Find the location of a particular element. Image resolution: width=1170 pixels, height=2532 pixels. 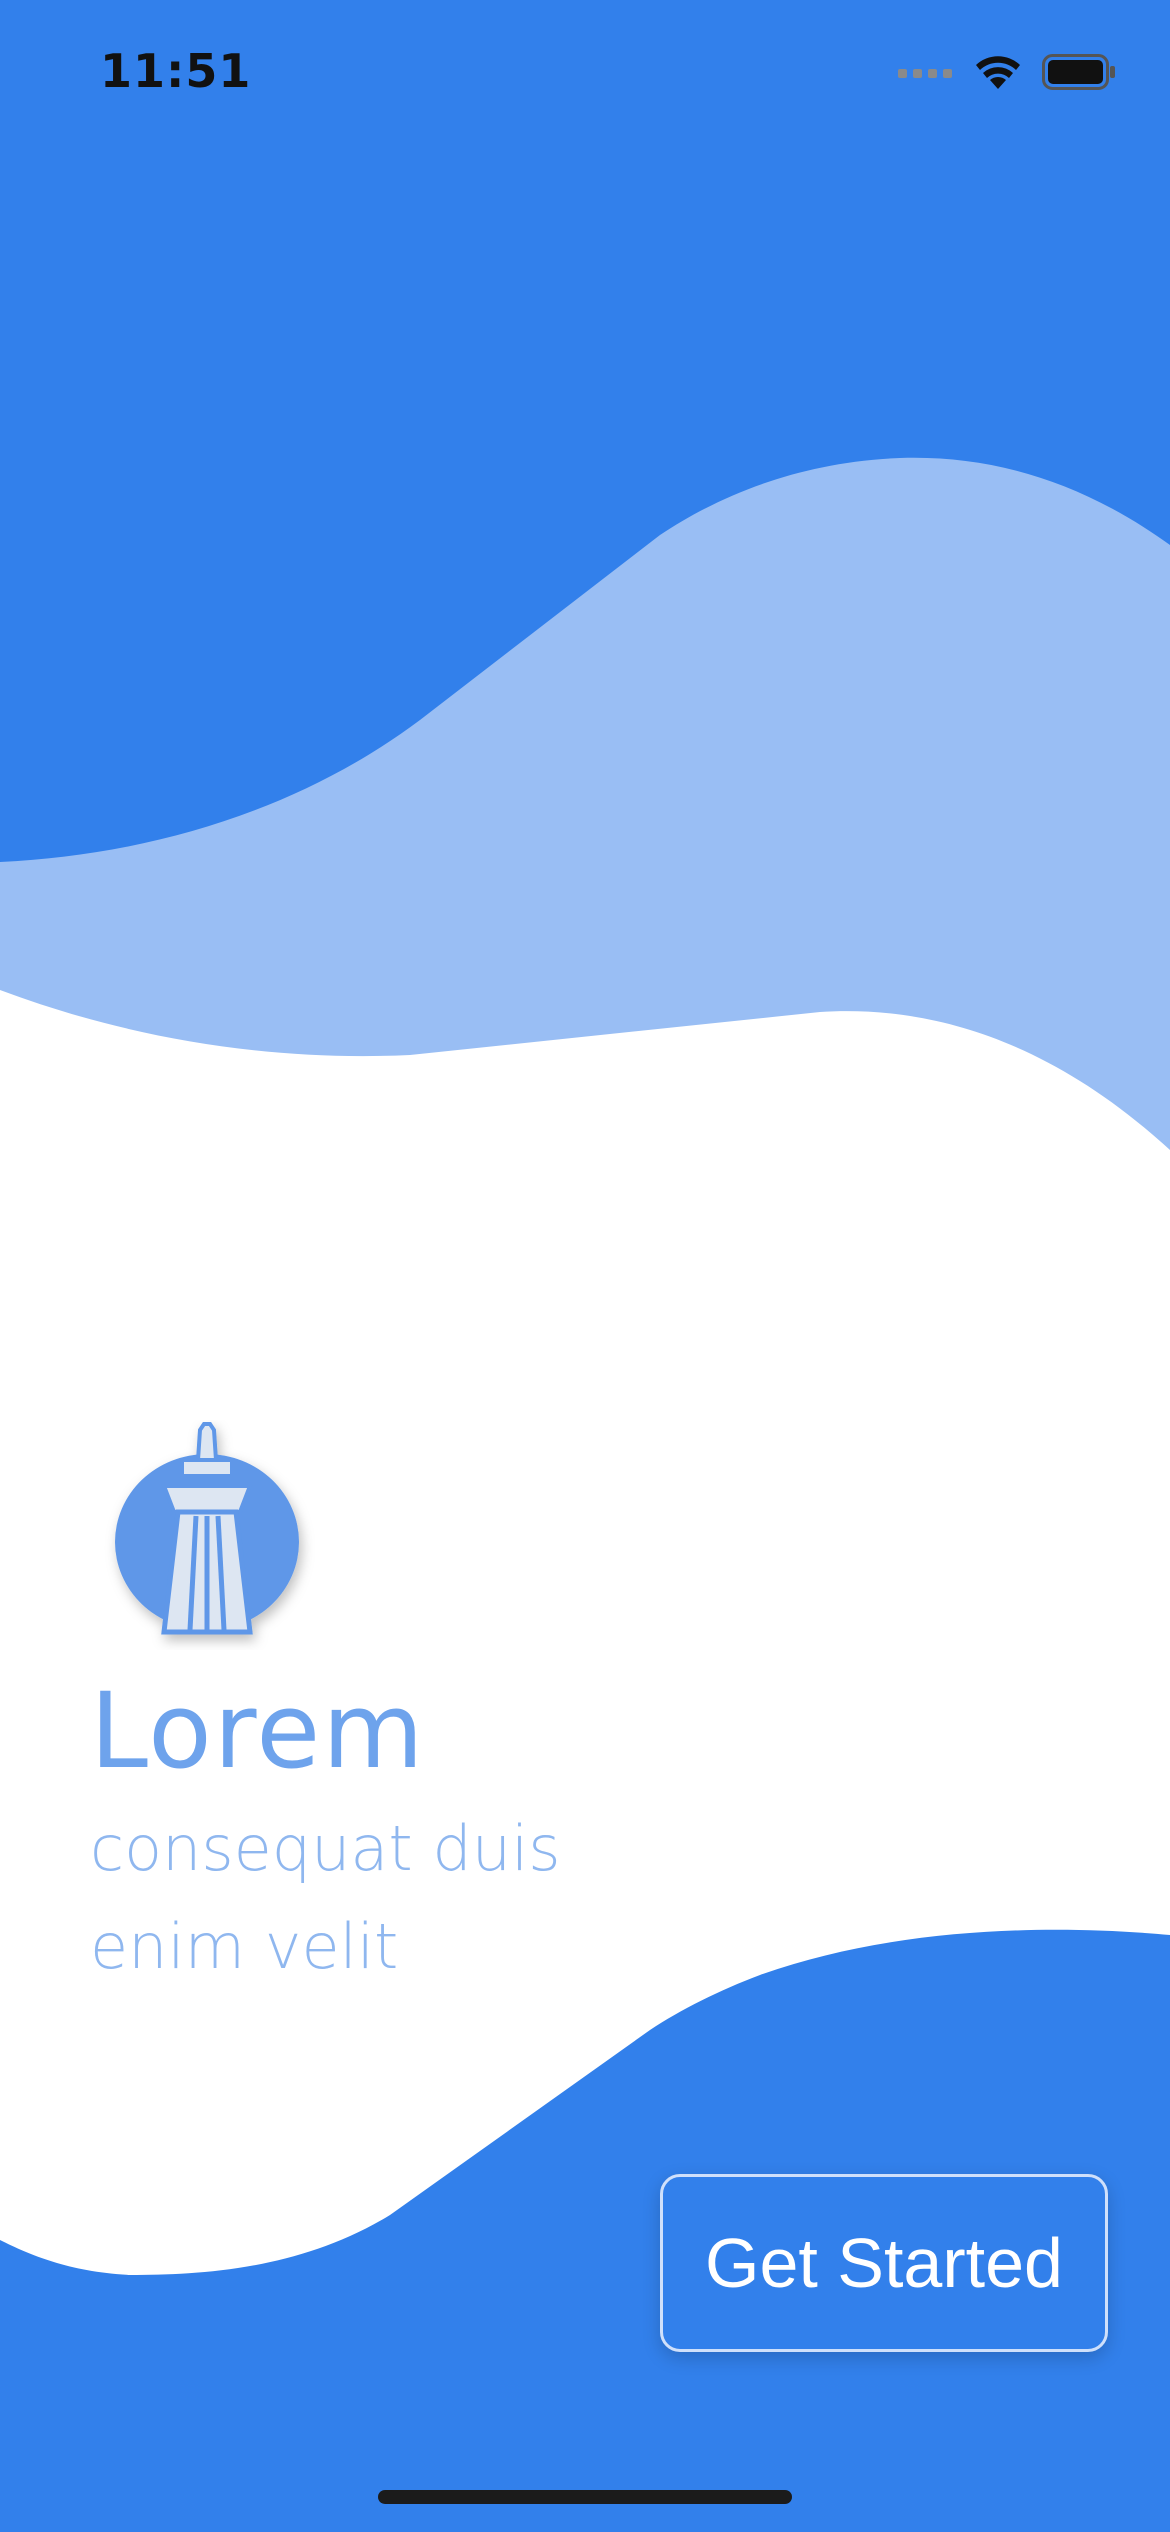

status-icons is located at coordinates (1007, 72).